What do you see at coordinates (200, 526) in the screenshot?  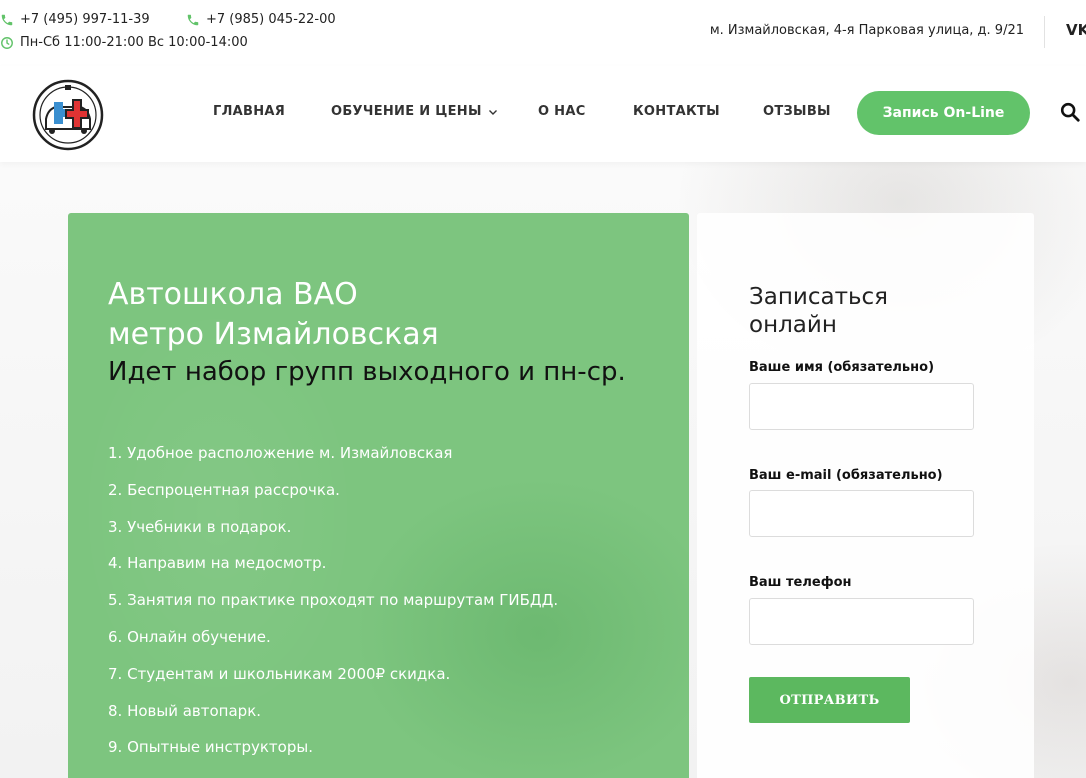 I see `list-item: 3. Учебники в подарок.` at bounding box center [200, 526].